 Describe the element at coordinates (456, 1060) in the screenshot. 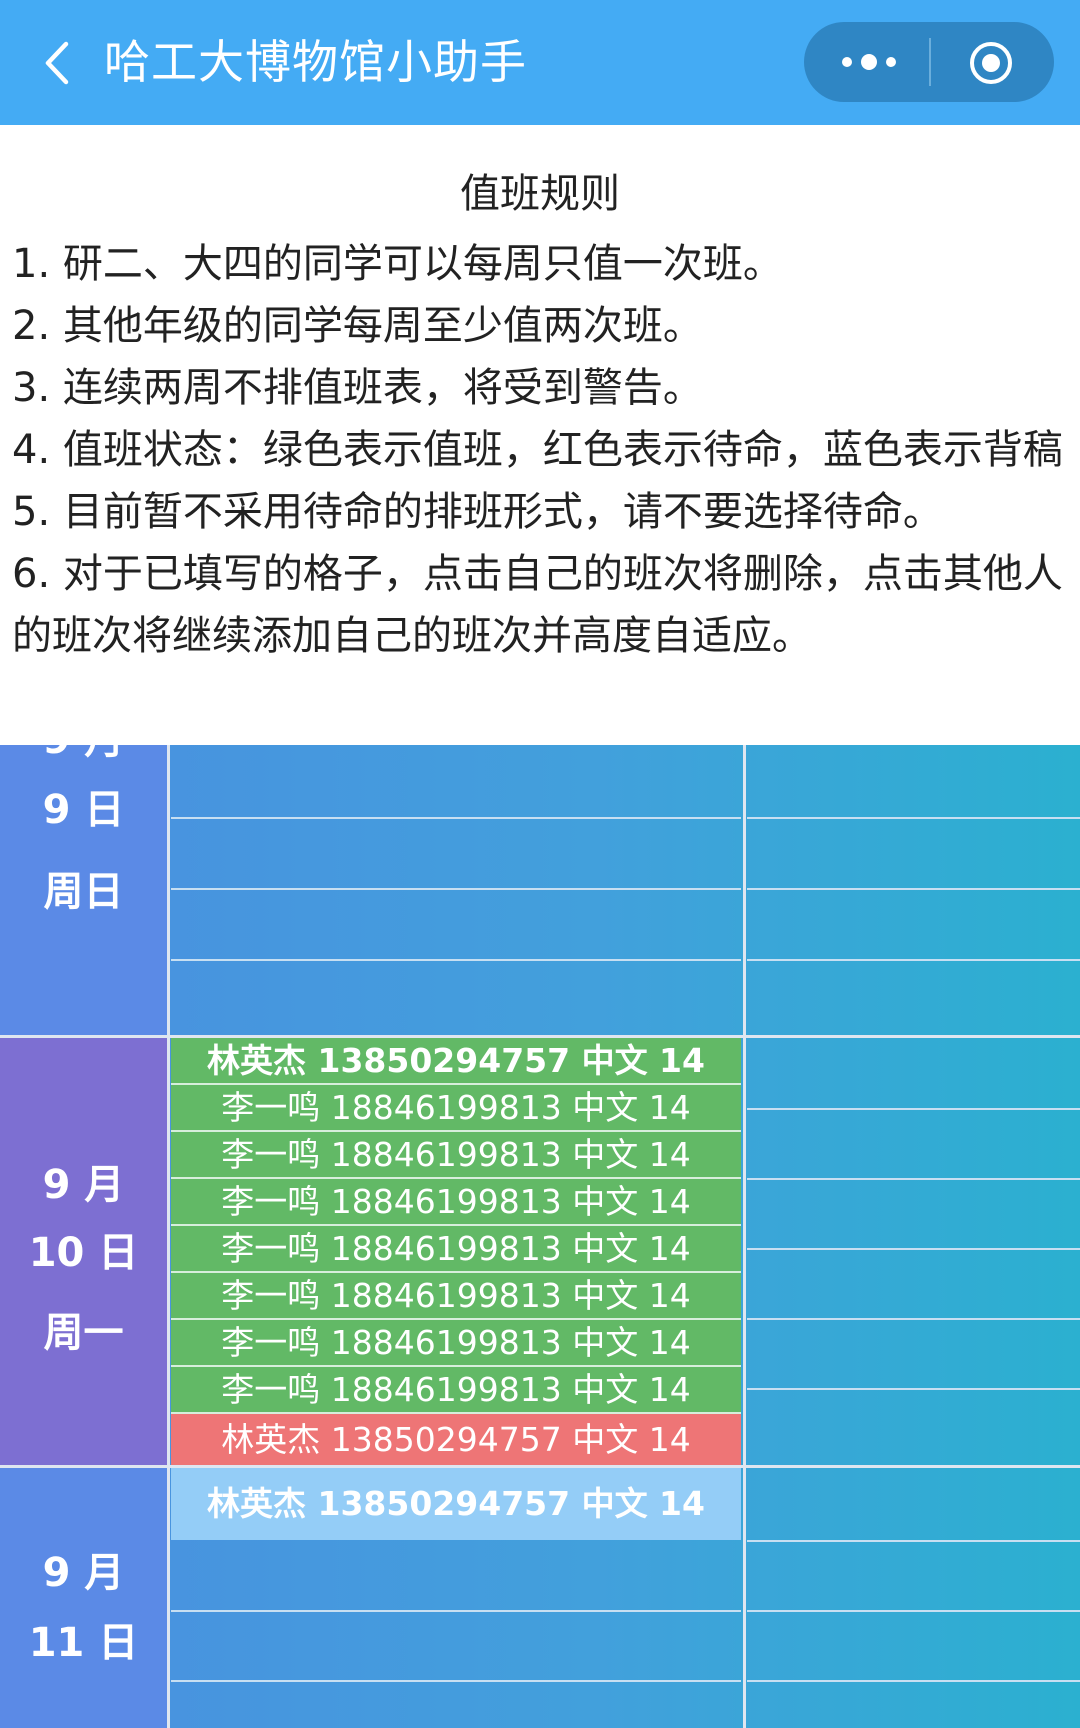

I see `duty-entry: 林英杰 13850294757 中文 14` at that location.